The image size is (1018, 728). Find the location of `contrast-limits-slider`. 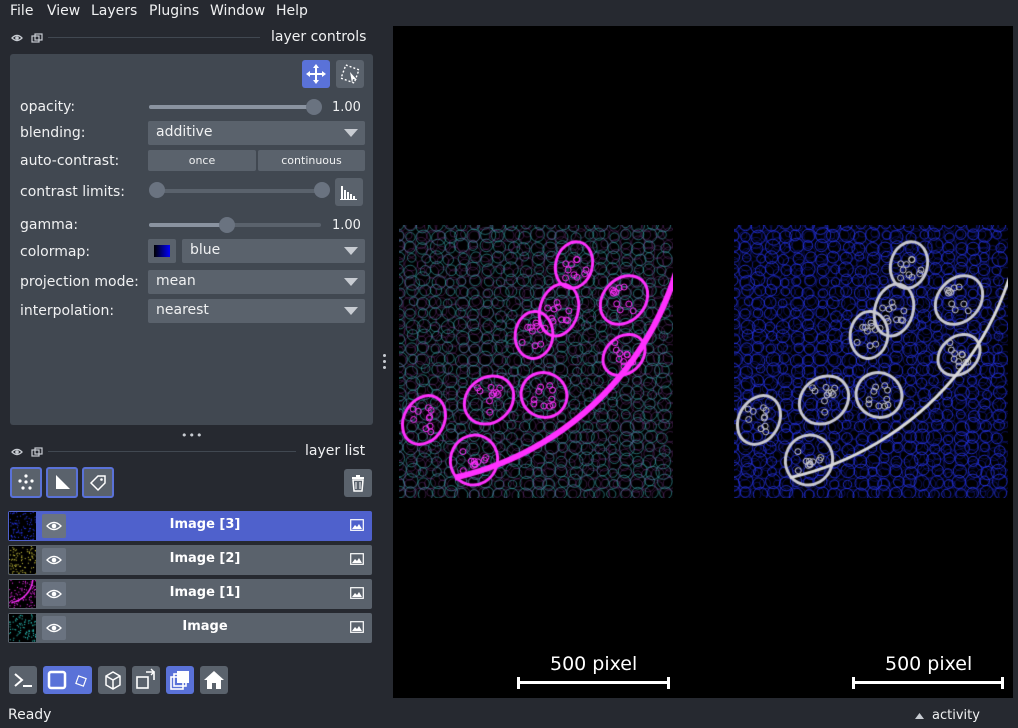

contrast-limits-slider is located at coordinates (239, 191).